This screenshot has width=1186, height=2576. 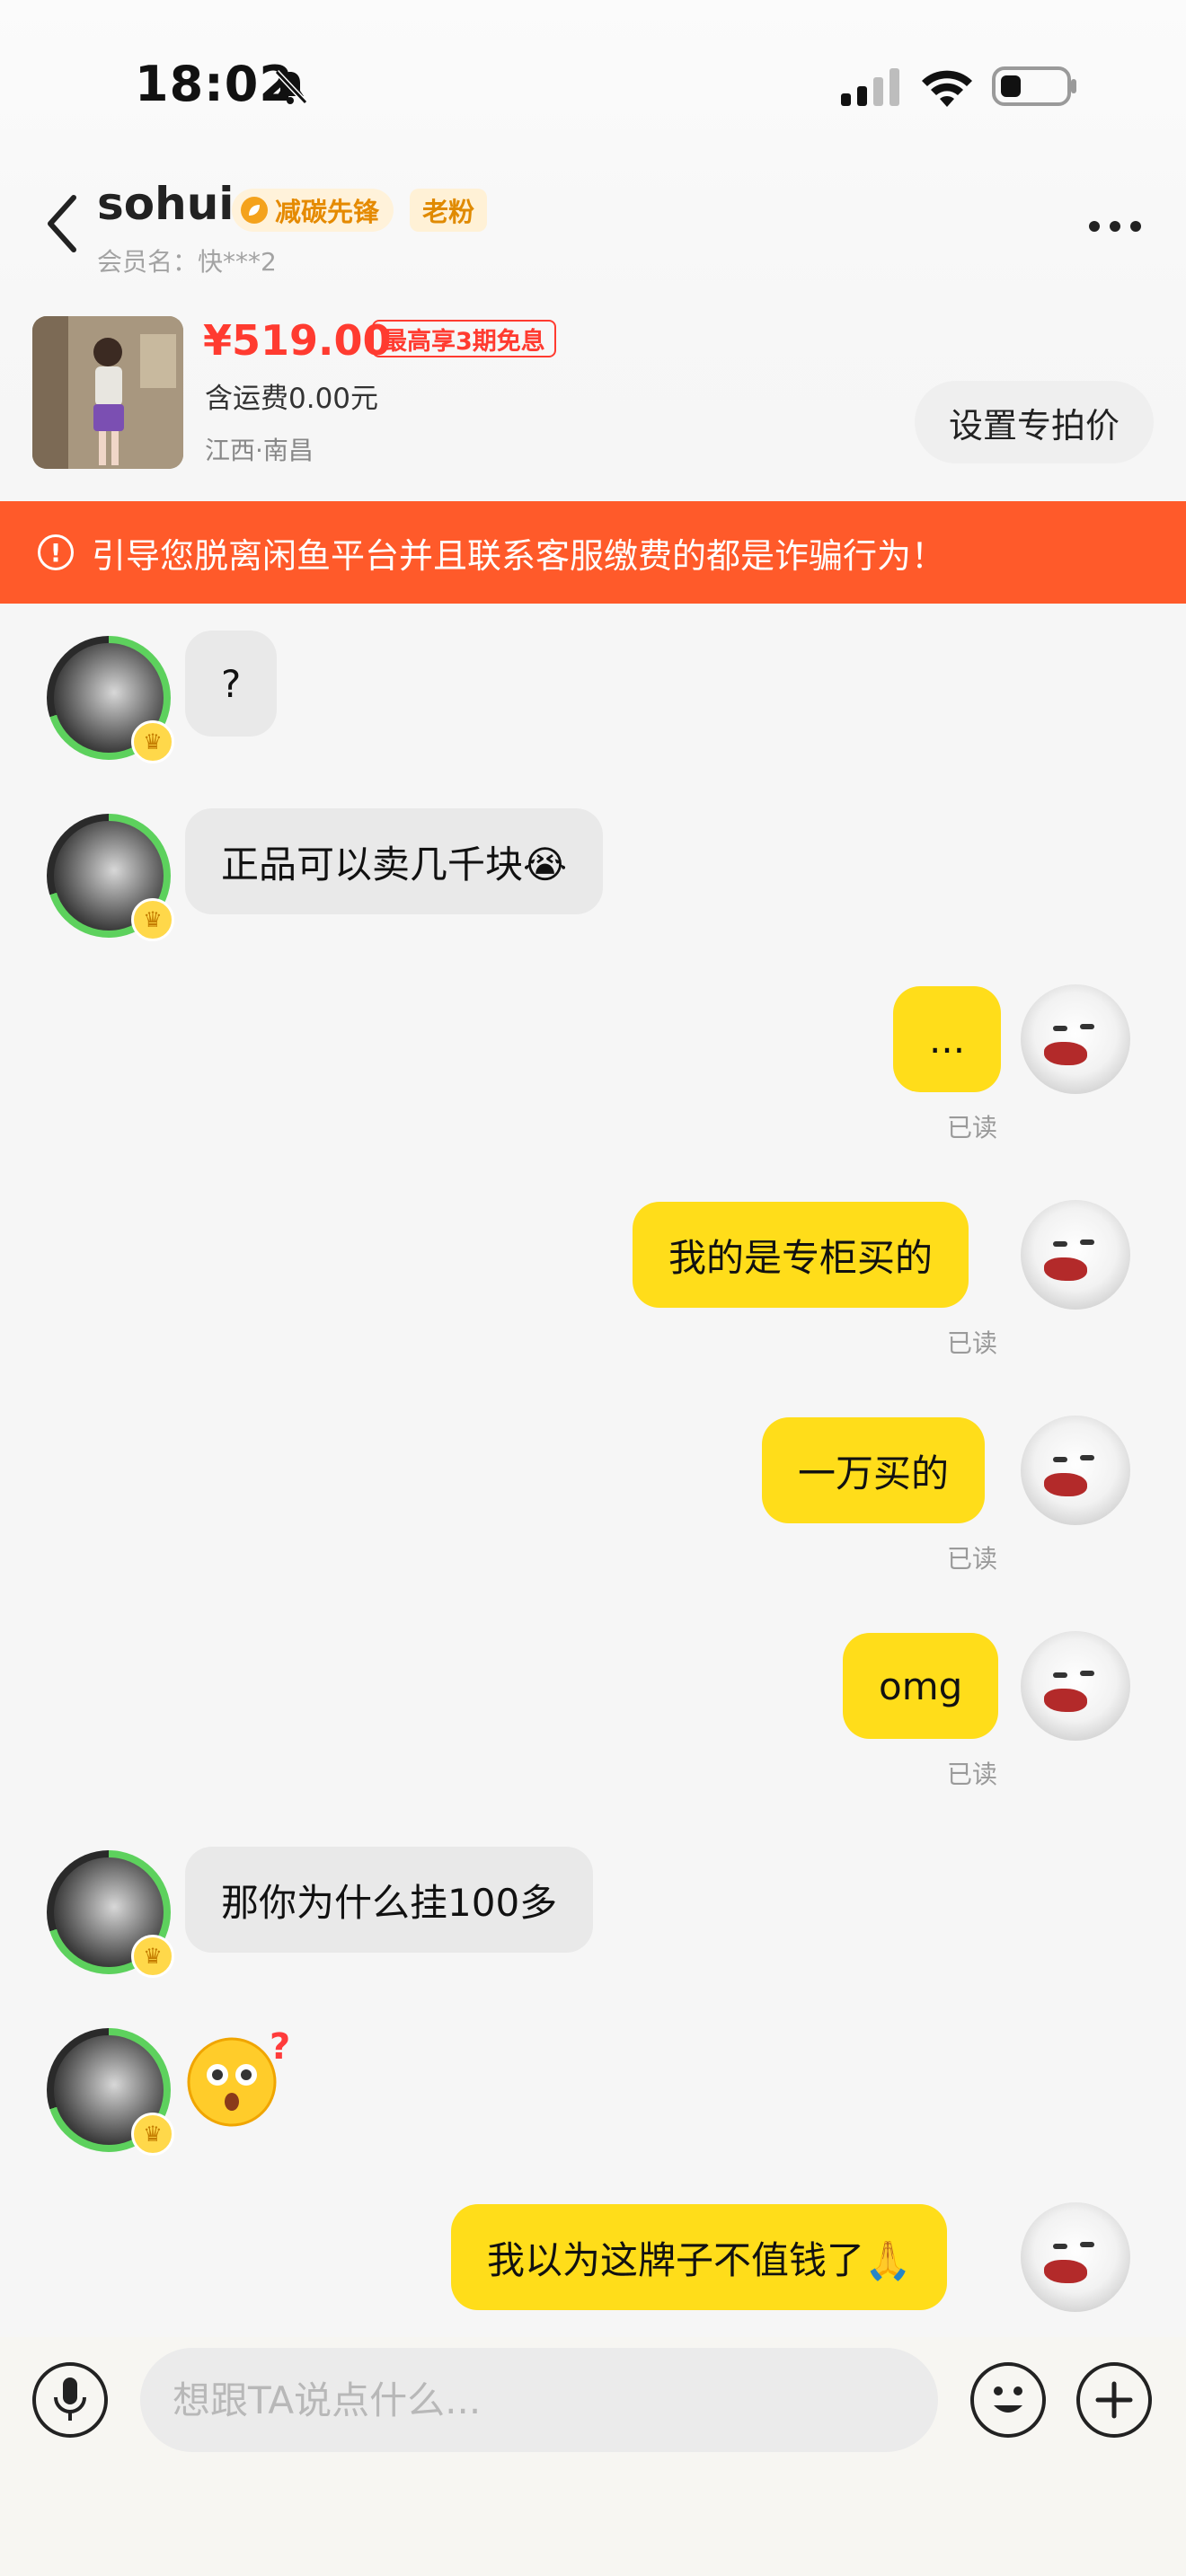 I want to click on cellular-signal-icon, so click(x=870, y=87).